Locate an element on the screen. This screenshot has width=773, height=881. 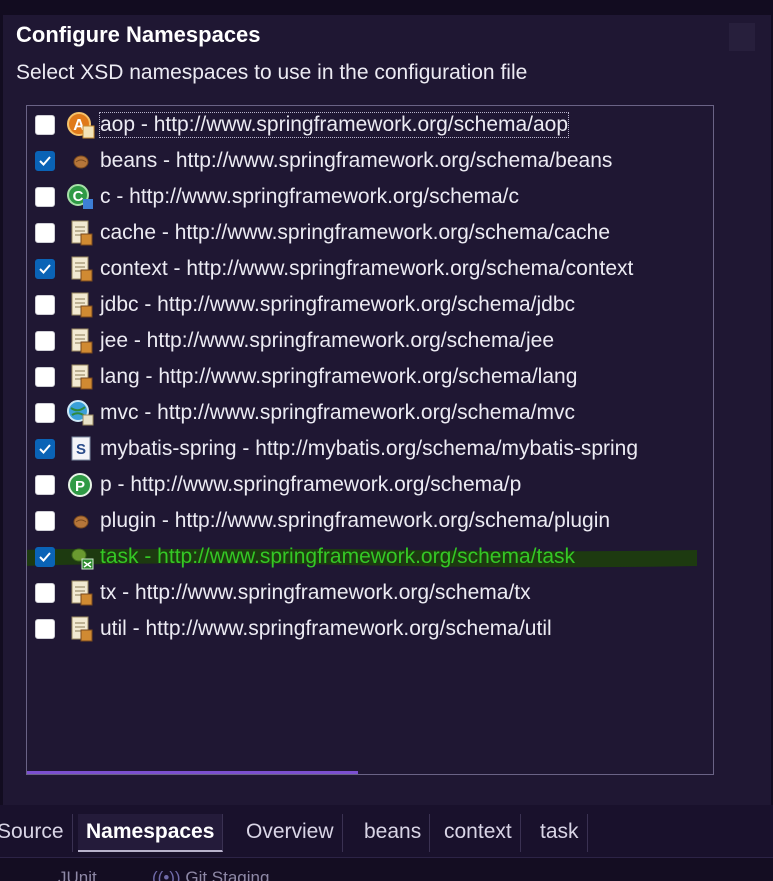
svg-text: S is located at coordinates (81, 449).